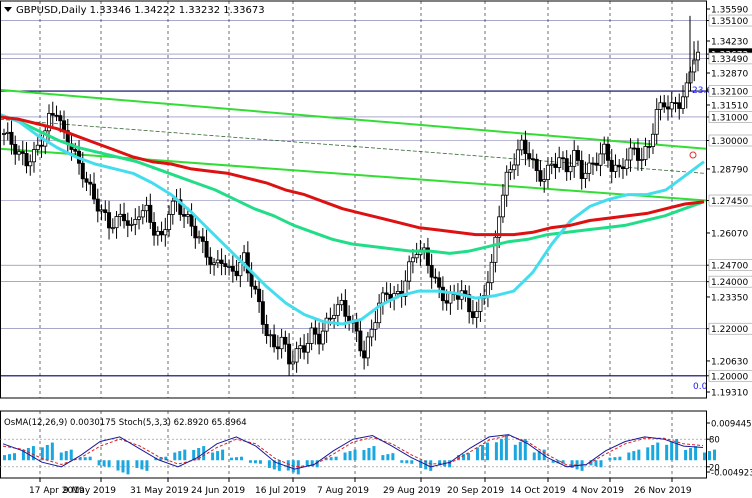 The width and height of the screenshot is (752, 498). What do you see at coordinates (729, 330) in the screenshot?
I see `price-tick-label: 1.22000` at bounding box center [729, 330].